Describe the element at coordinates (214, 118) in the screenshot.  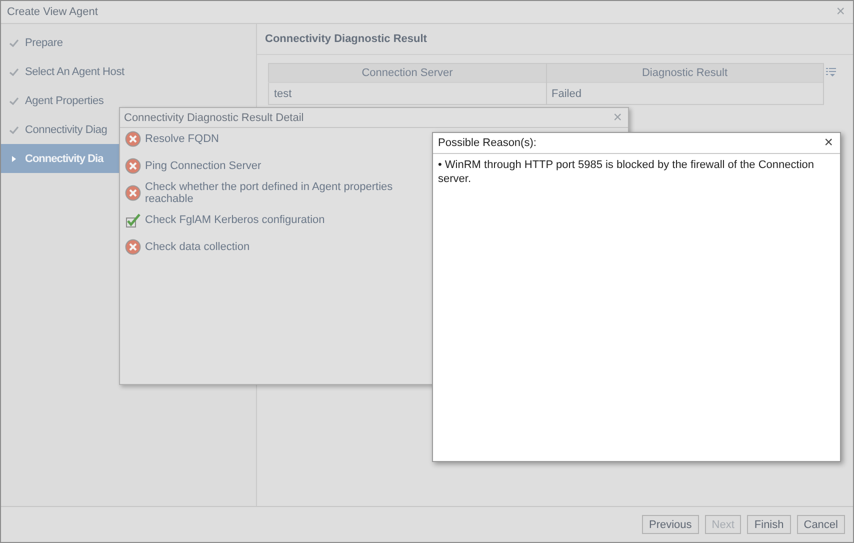
I see `dialog-title: Connectivity Diagnostic Result Detail` at that location.